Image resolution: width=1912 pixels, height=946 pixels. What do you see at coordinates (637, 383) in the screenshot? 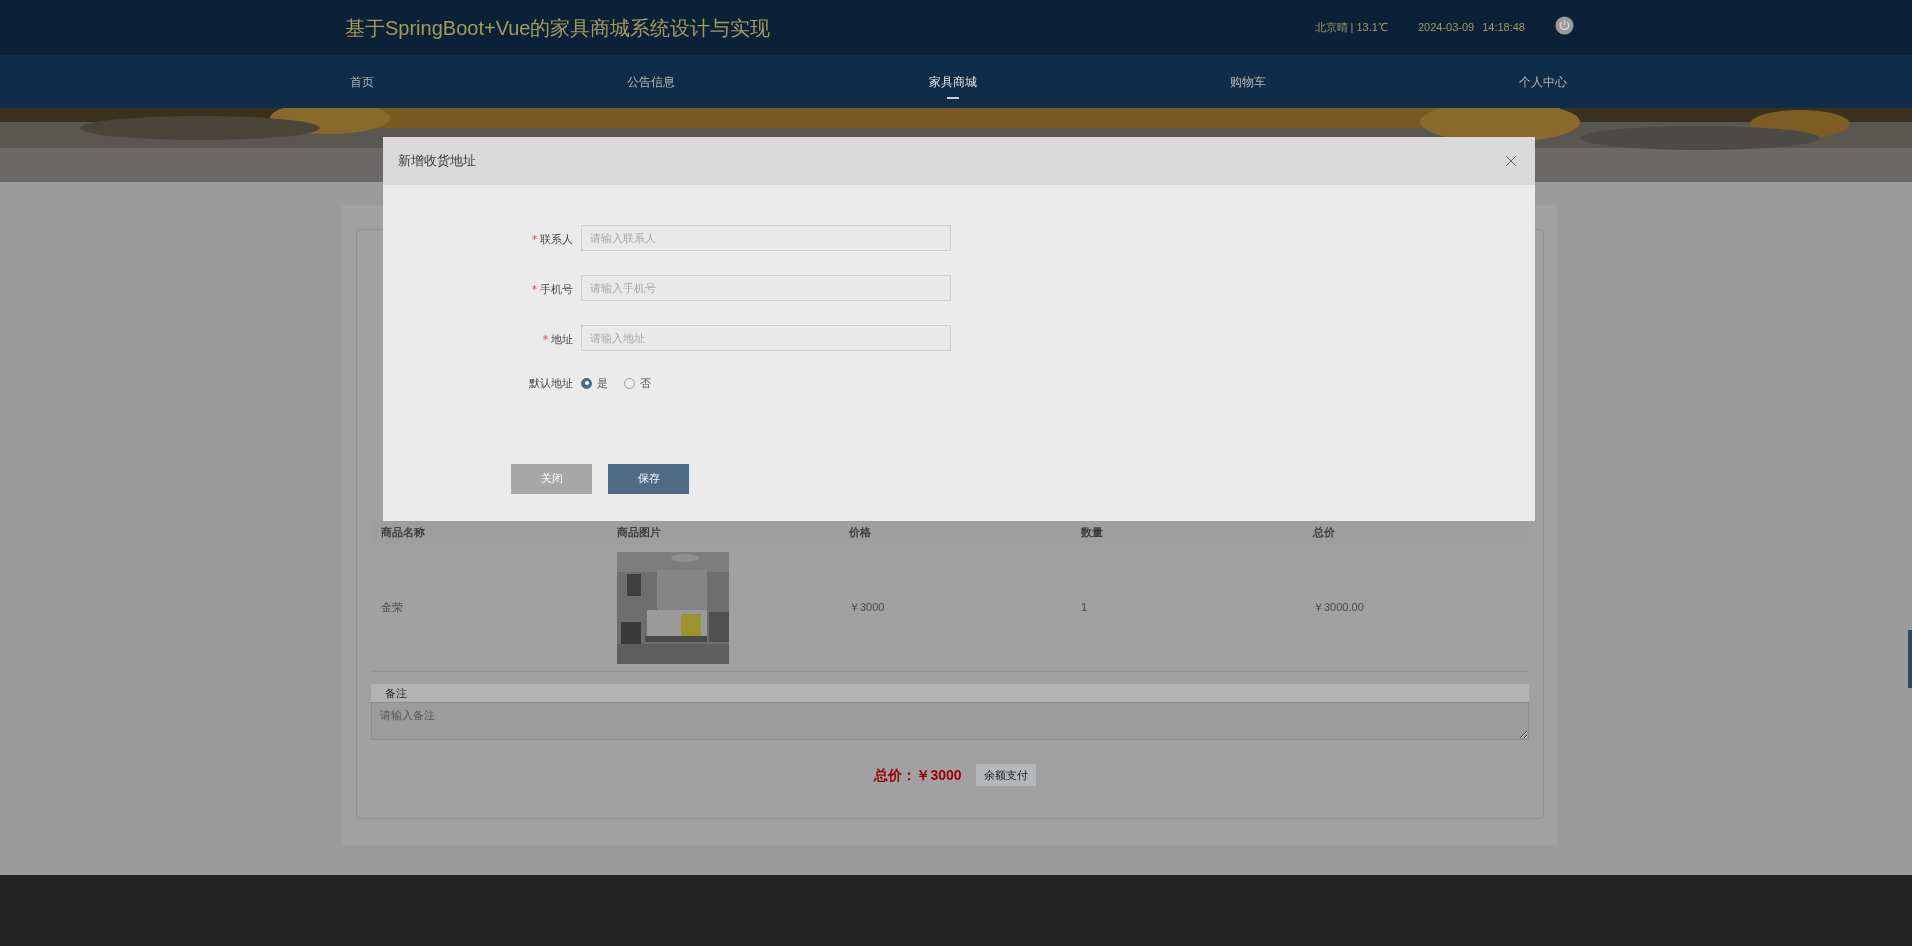
I see `radio-option: 否` at bounding box center [637, 383].